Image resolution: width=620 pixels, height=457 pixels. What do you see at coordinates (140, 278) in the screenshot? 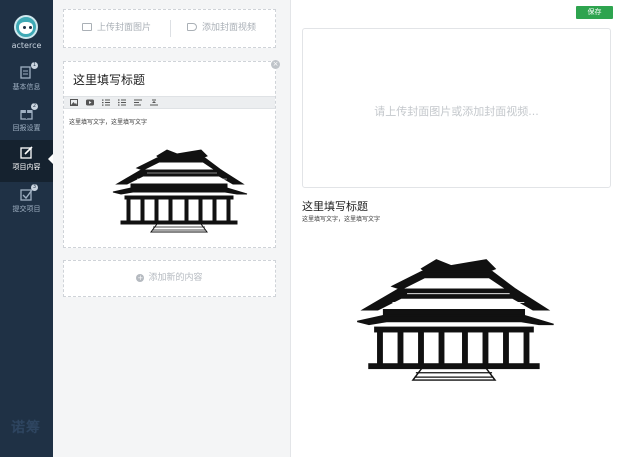
I see `plus-icon: +` at bounding box center [140, 278].